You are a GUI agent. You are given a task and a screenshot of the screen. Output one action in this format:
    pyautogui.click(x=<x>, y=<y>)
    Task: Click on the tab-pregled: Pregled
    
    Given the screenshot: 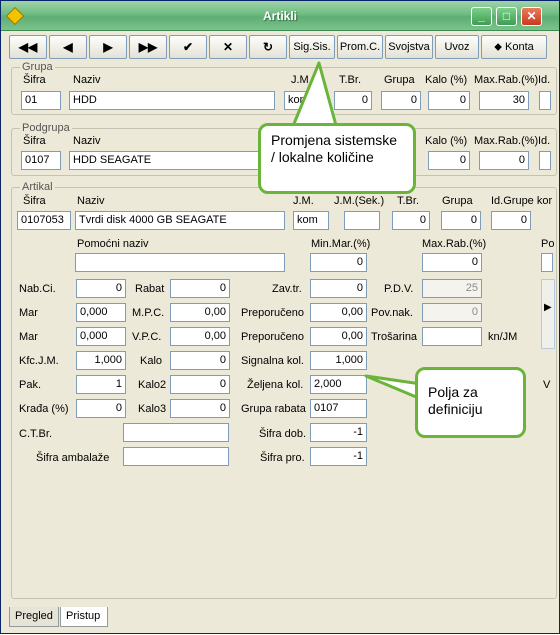 What is the action you would take?
    pyautogui.click(x=34, y=617)
    